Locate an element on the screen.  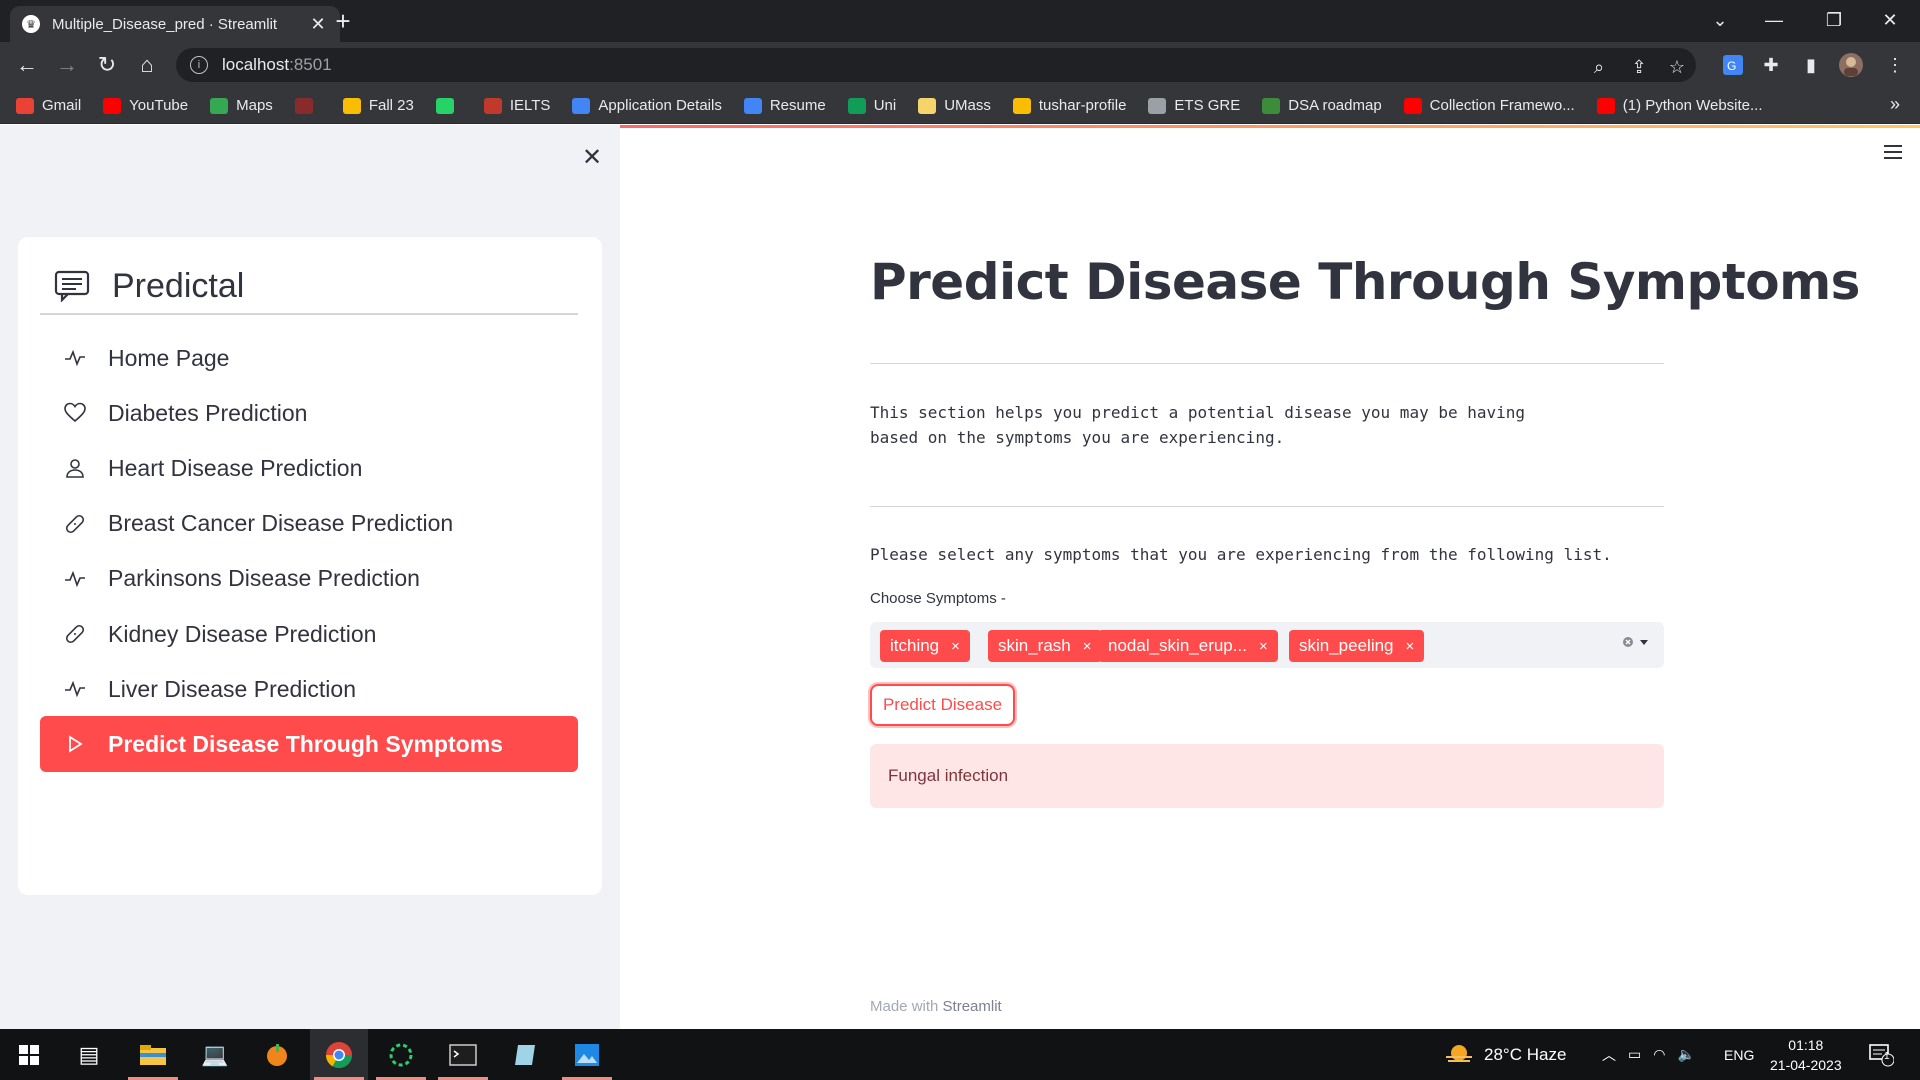
bookmark-item: tushar-profile is located at coordinates (1069, 105).